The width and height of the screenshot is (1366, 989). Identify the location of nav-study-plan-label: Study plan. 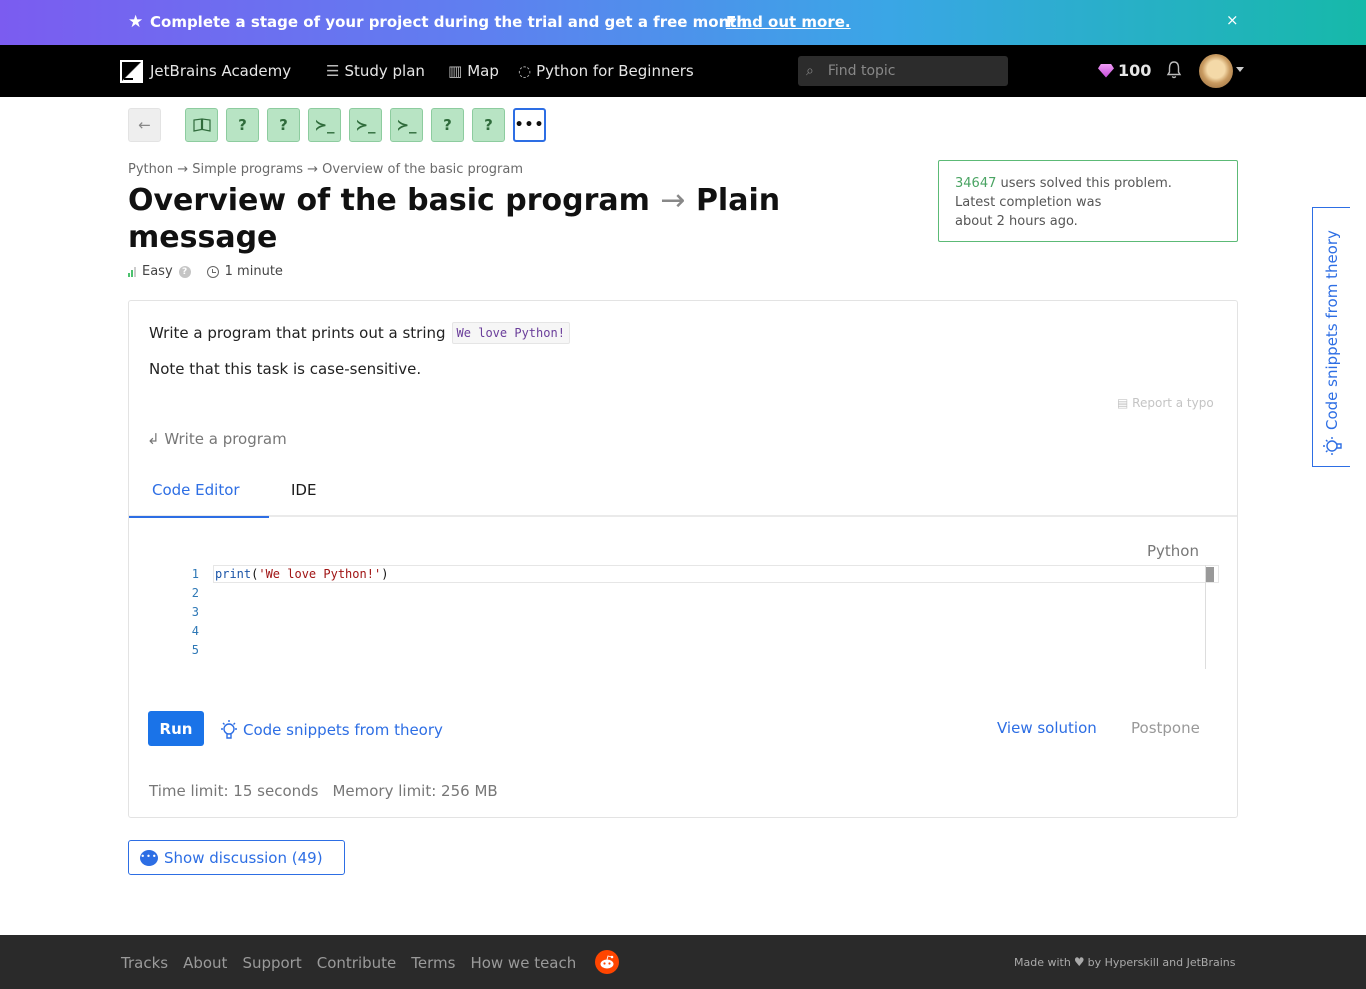
(384, 71).